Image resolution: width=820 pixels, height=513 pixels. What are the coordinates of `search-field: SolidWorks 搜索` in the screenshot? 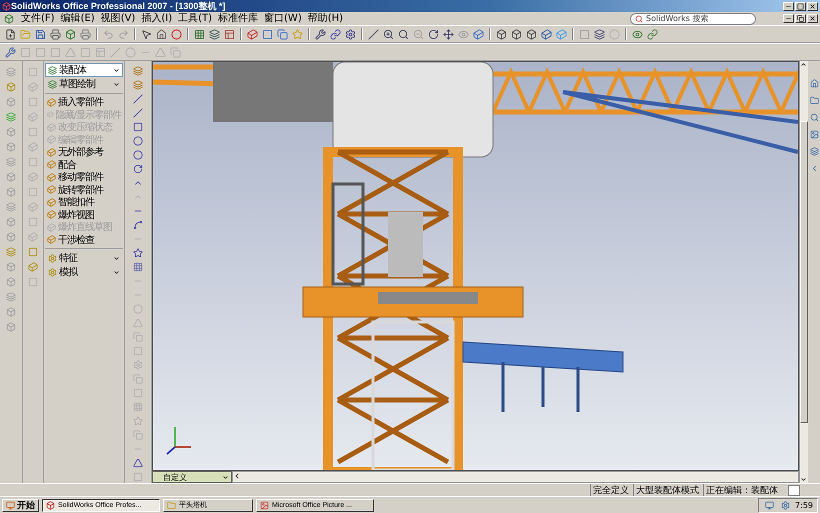 It's located at (693, 18).